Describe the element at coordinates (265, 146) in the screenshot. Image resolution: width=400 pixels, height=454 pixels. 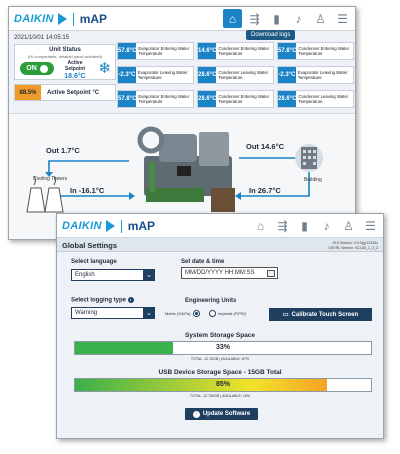
I see `out-right-label: Out 14.6°C` at that location.